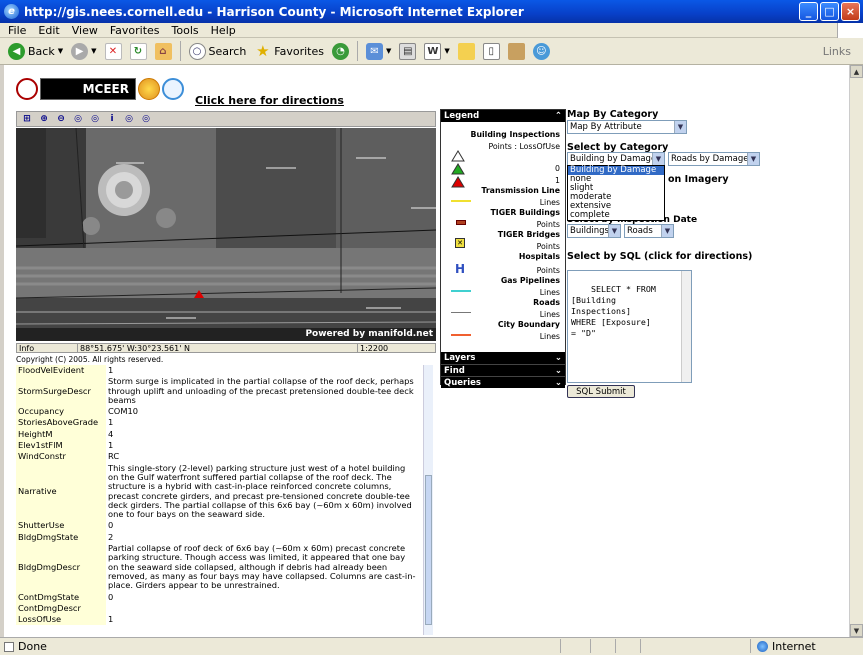  What do you see at coordinates (80, 51) in the screenshot?
I see `forward-arrow-icon: ▶` at bounding box center [80, 51].